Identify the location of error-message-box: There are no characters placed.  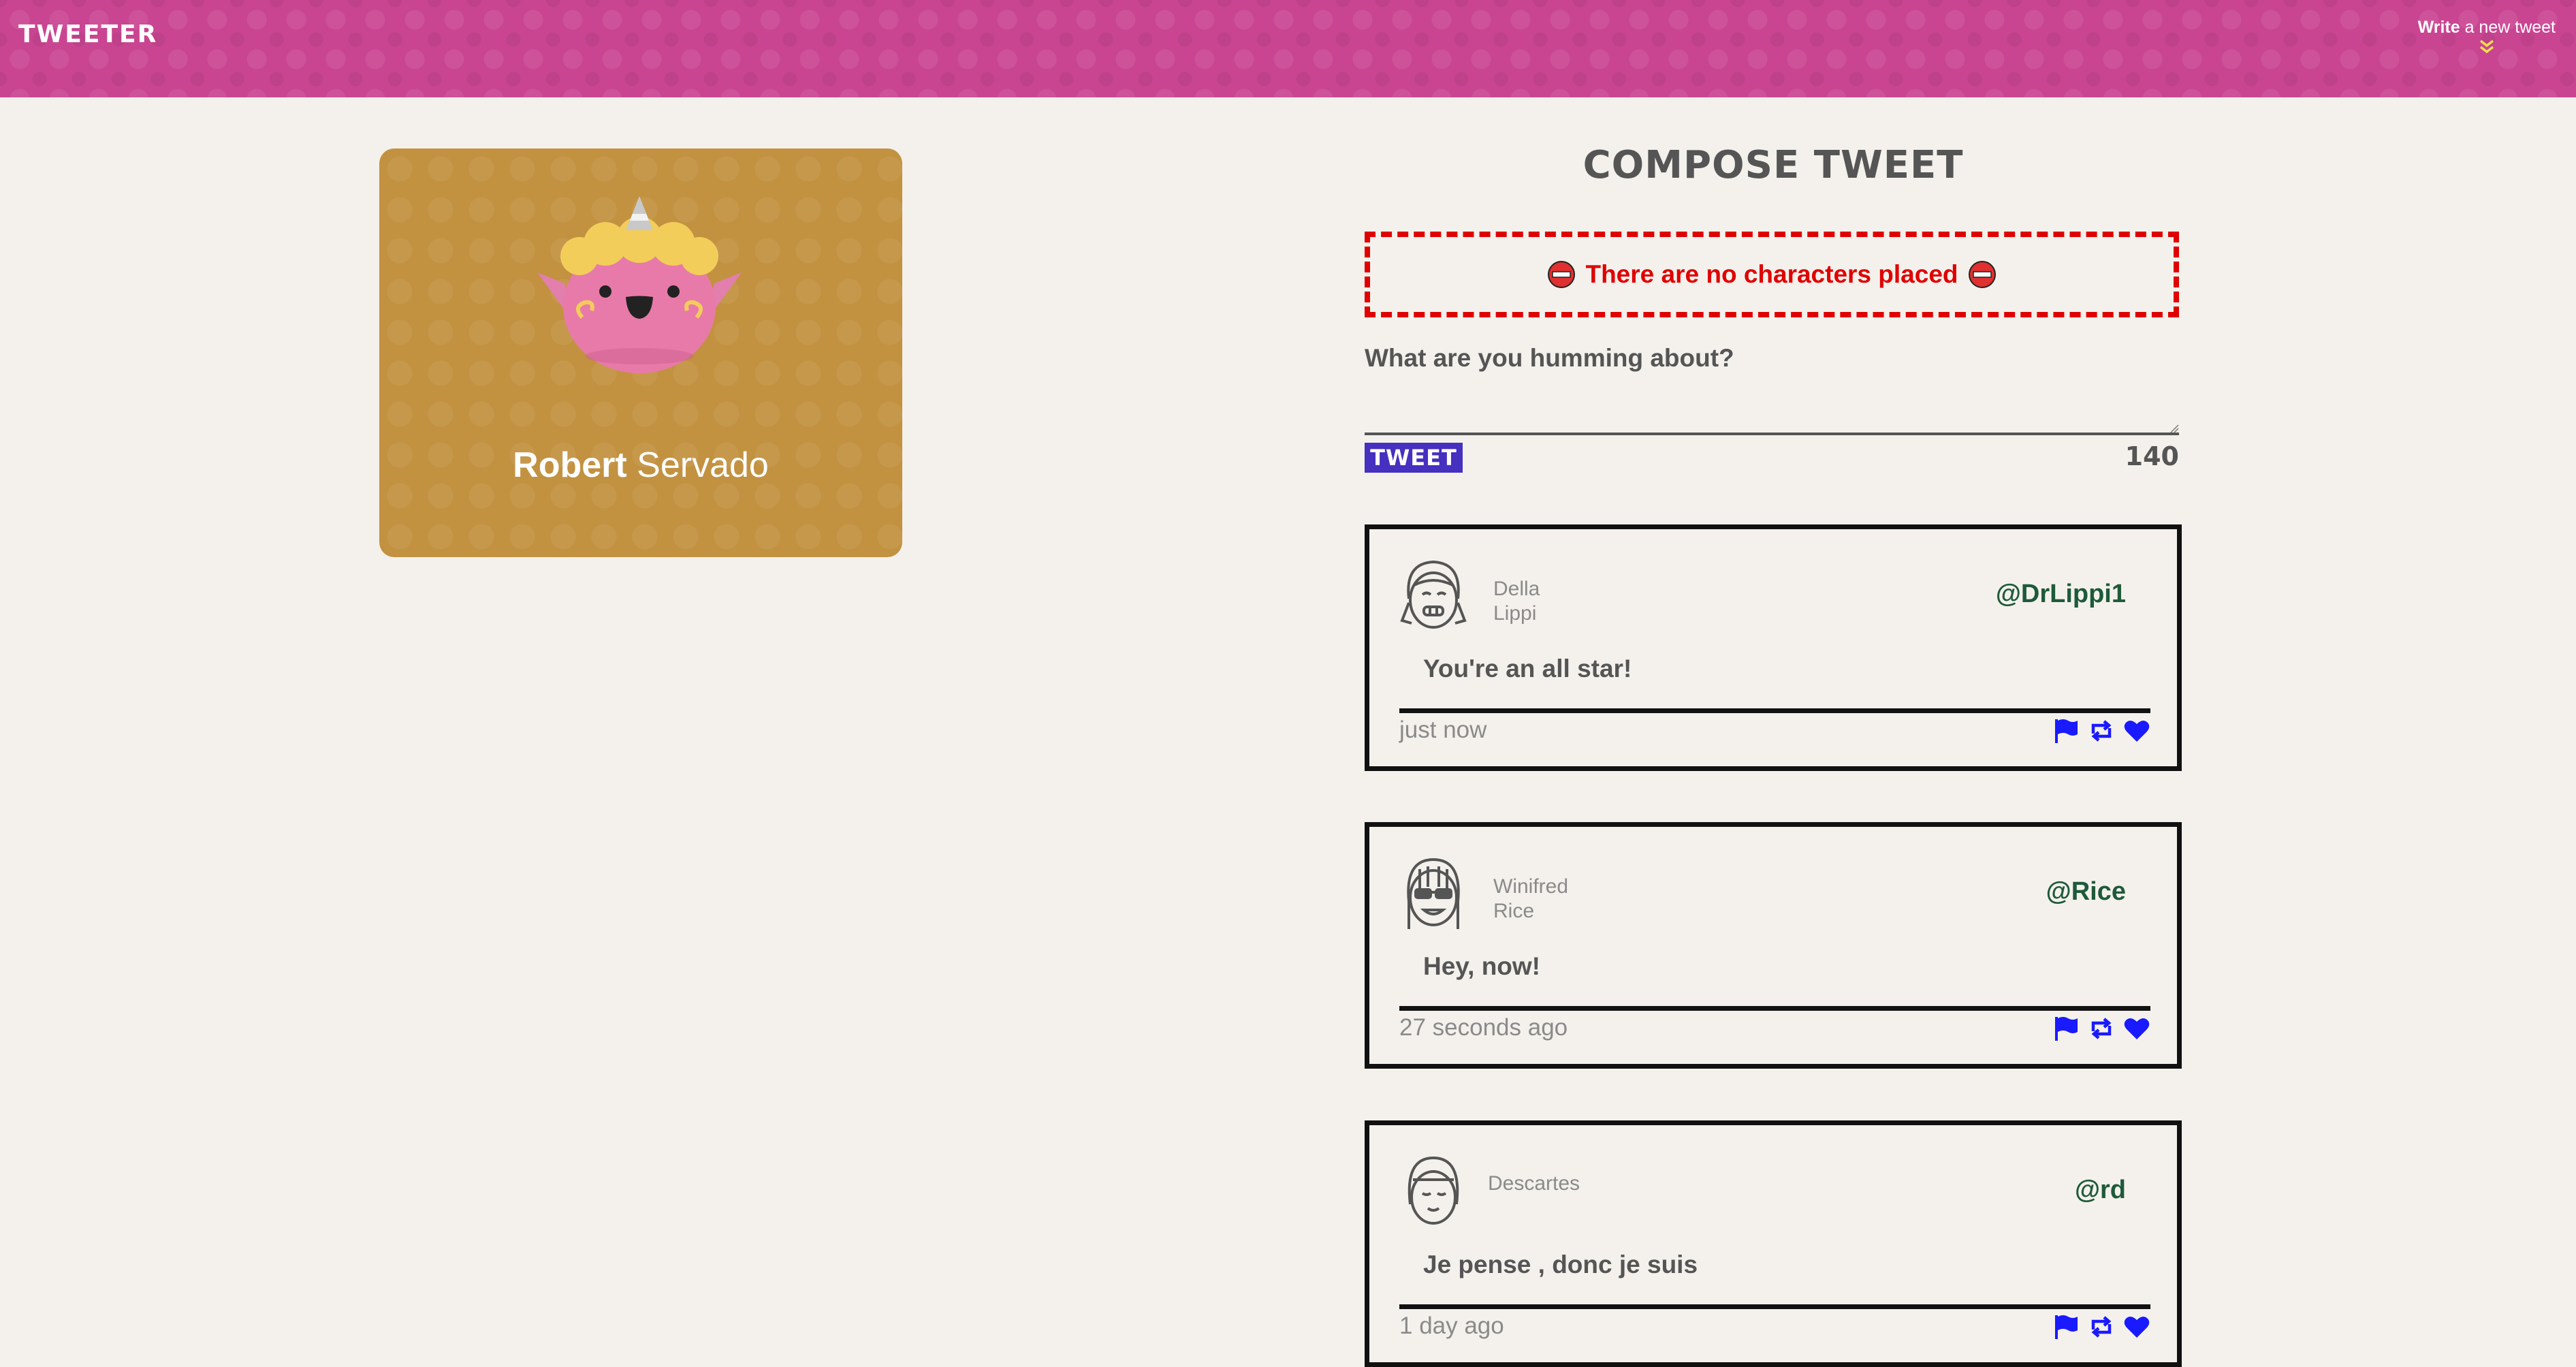
(1772, 274).